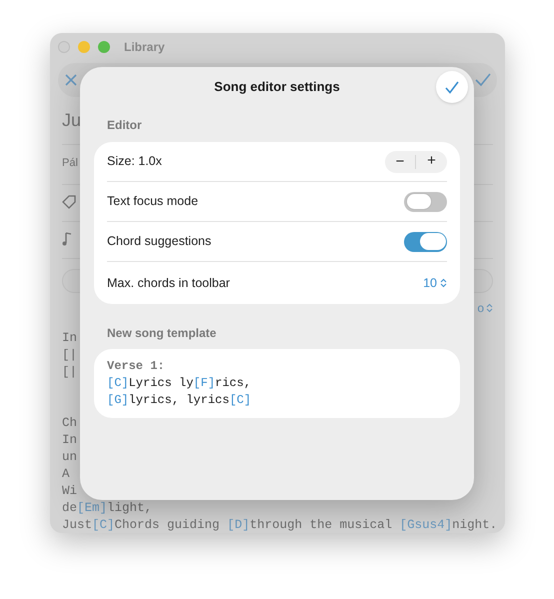 Image resolution: width=554 pixels, height=599 pixels. Describe the element at coordinates (280, 525) in the screenshot. I see `lyric-line: Just[C]Chords guiding [D]through the musical [Gsus4]night.` at that location.